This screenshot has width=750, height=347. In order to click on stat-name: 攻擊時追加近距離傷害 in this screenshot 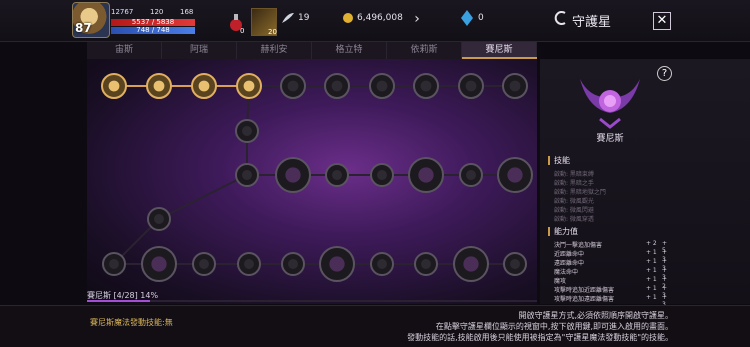, I will do `click(584, 290)`.